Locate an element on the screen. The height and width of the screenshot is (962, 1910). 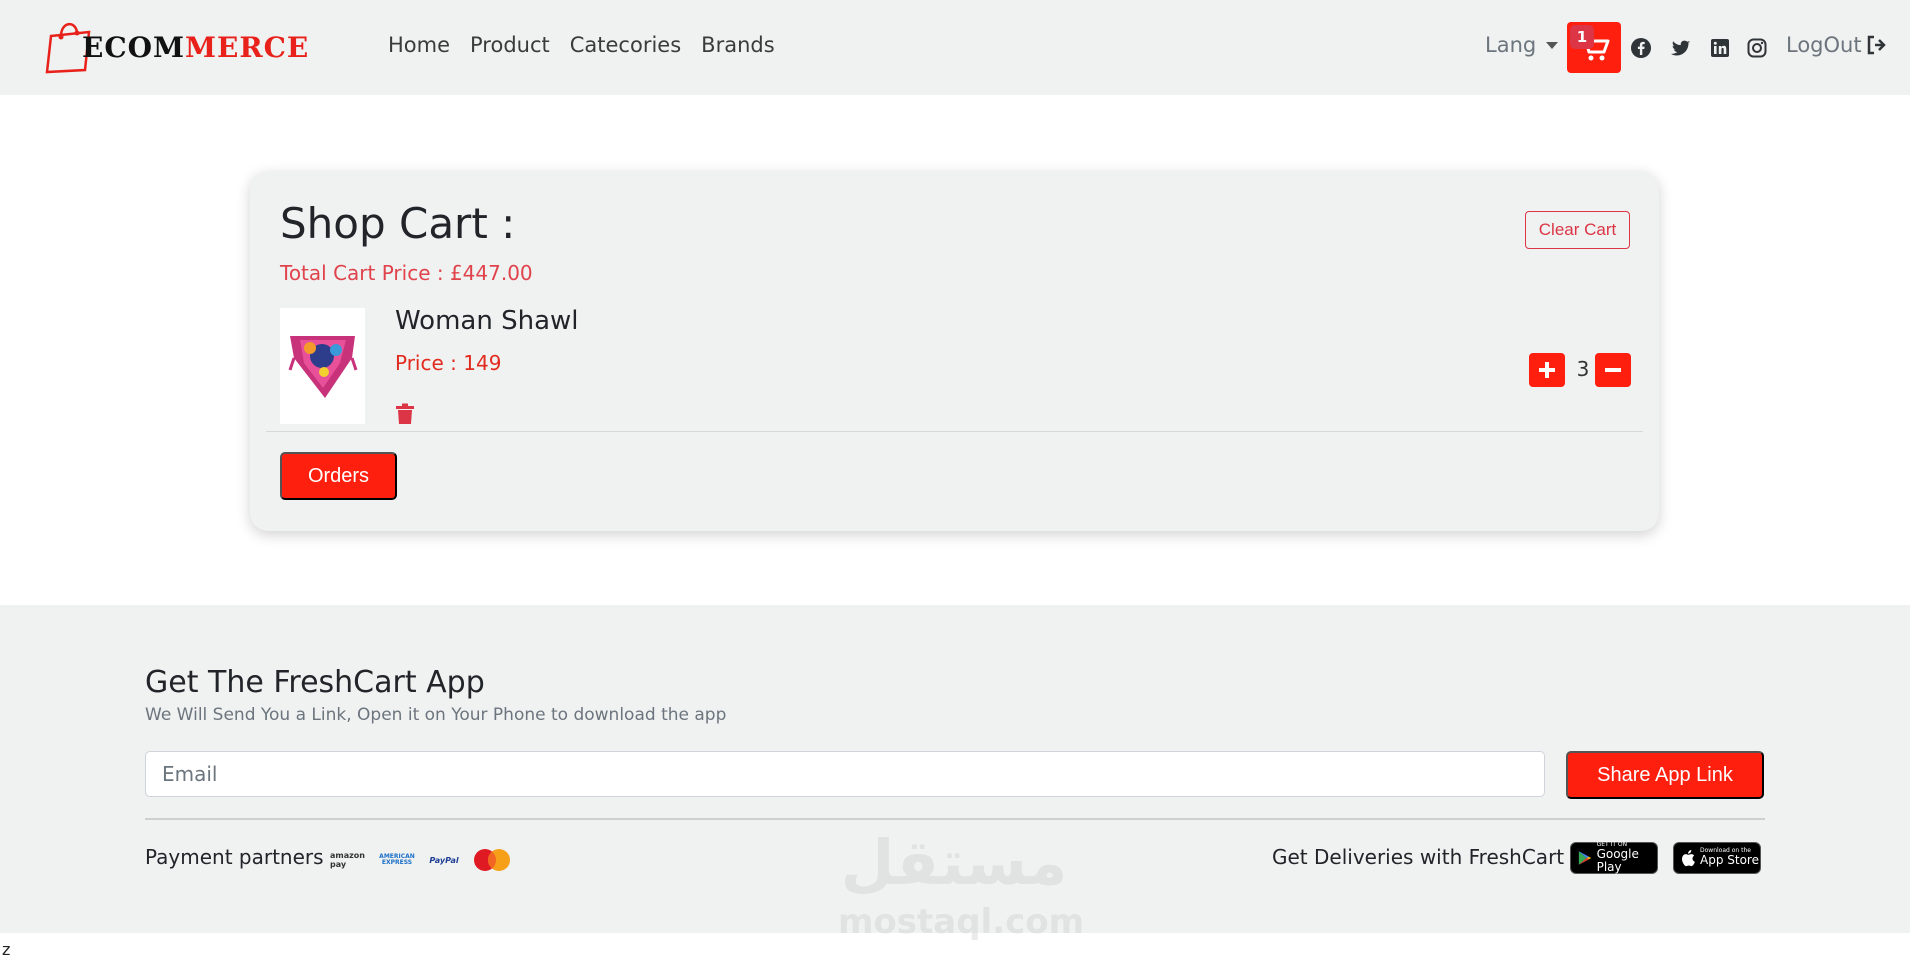
sign-out-icon is located at coordinates (1876, 45).